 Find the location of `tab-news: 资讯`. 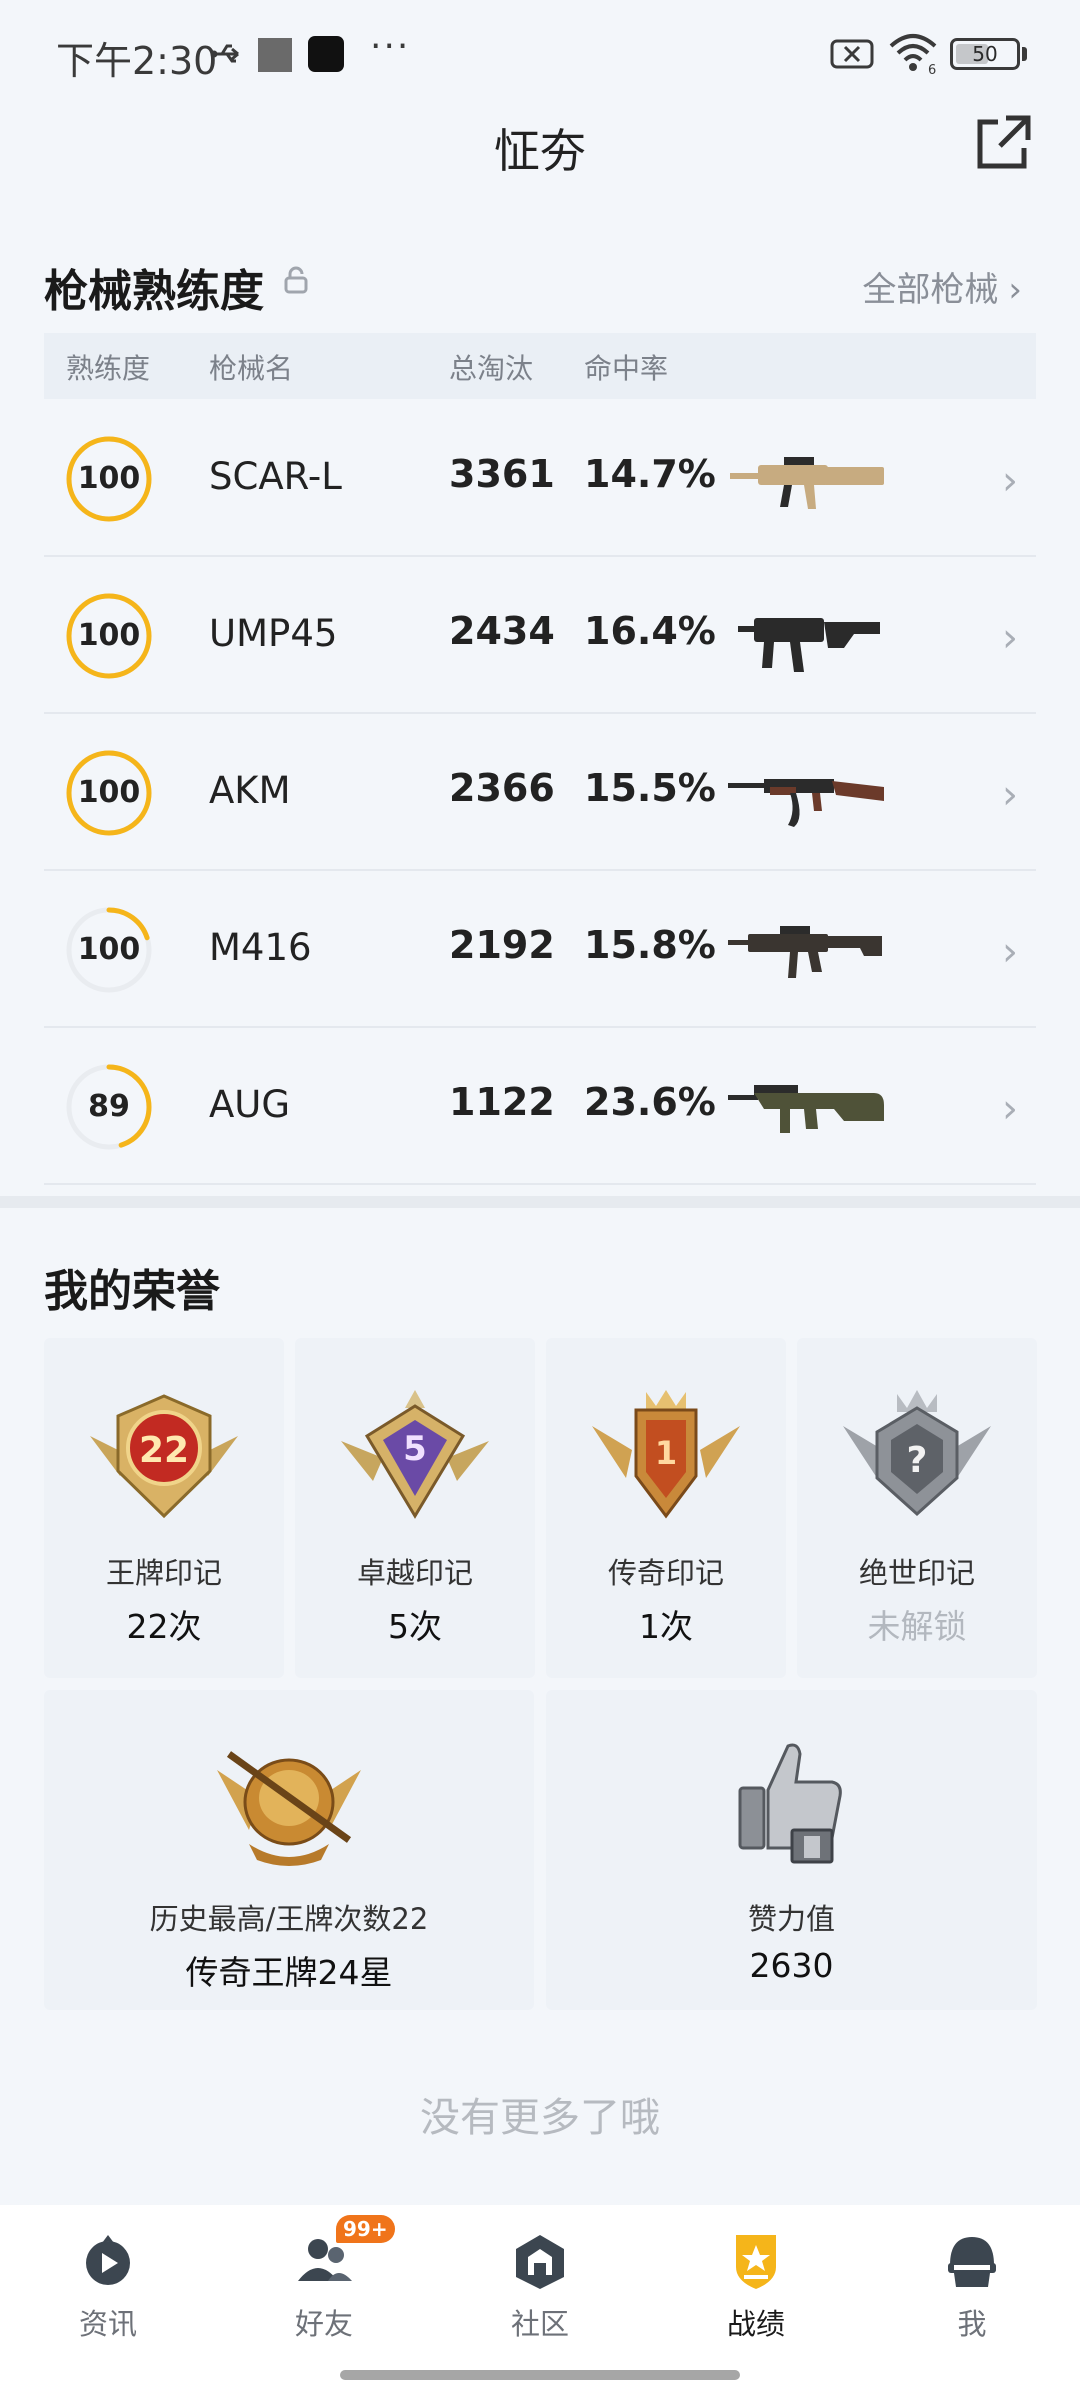

tab-news: 资讯 is located at coordinates (108, 2280).